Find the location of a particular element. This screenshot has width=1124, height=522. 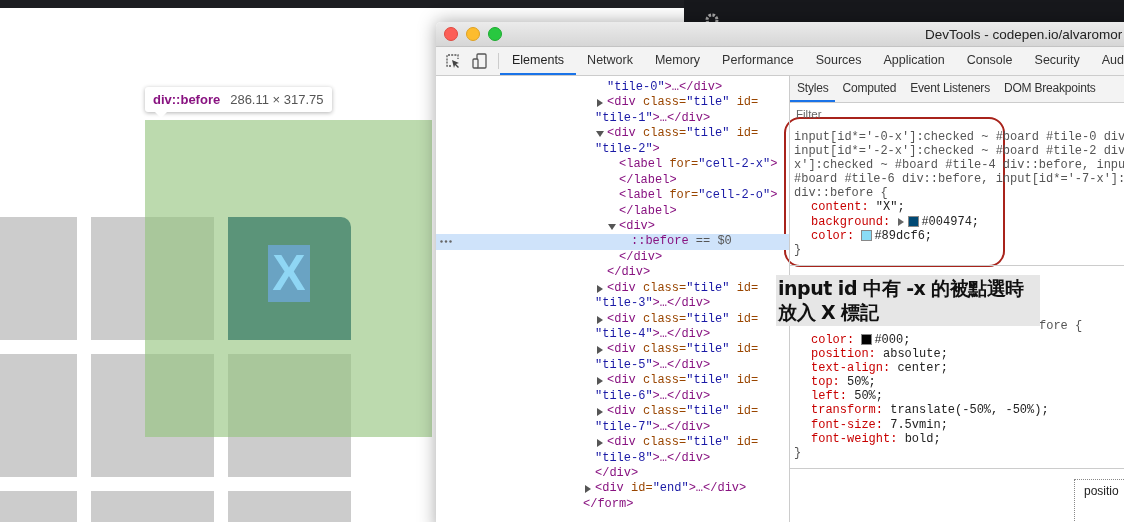

dom-node-line: <label for="cell-2-x"> is located at coordinates (698, 165).